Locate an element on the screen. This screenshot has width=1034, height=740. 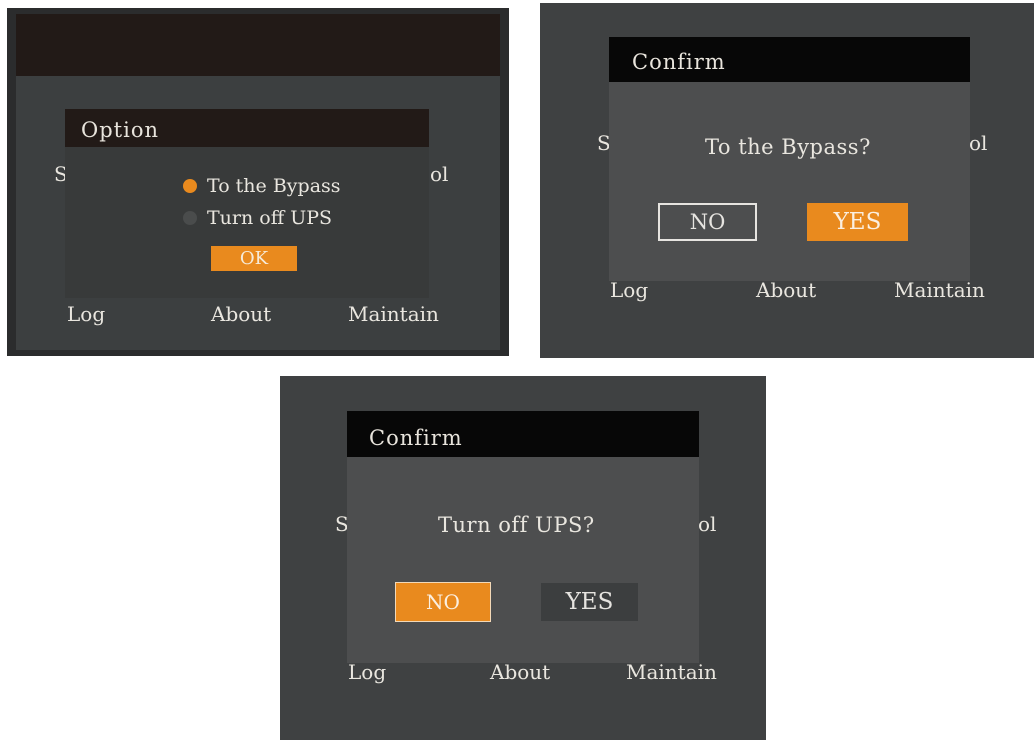
confirm-dialog: Confirm Turn off UPS? NO YES is located at coordinates (523, 537).